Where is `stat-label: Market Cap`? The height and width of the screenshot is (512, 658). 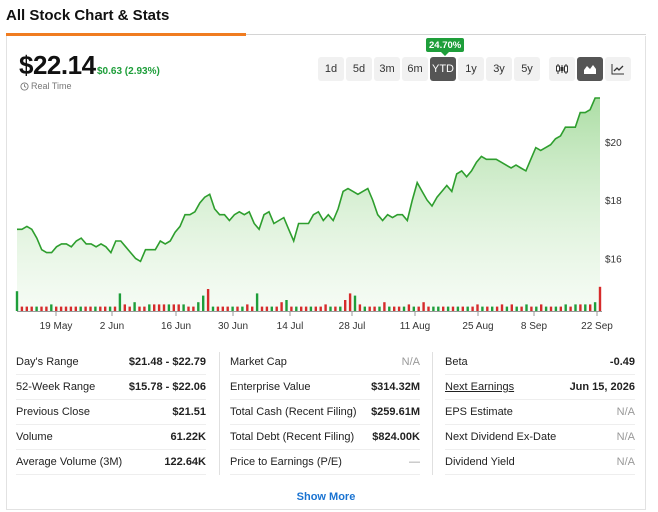
stat-label: Market Cap is located at coordinates (258, 362).